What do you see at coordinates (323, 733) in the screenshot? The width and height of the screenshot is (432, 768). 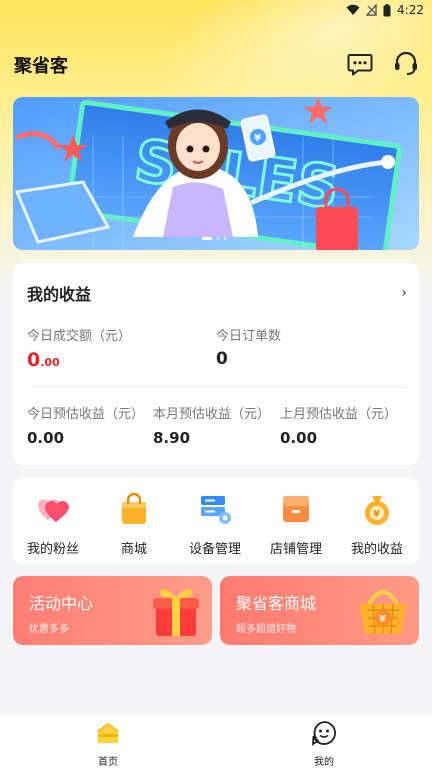 I see `profile-icon` at bounding box center [323, 733].